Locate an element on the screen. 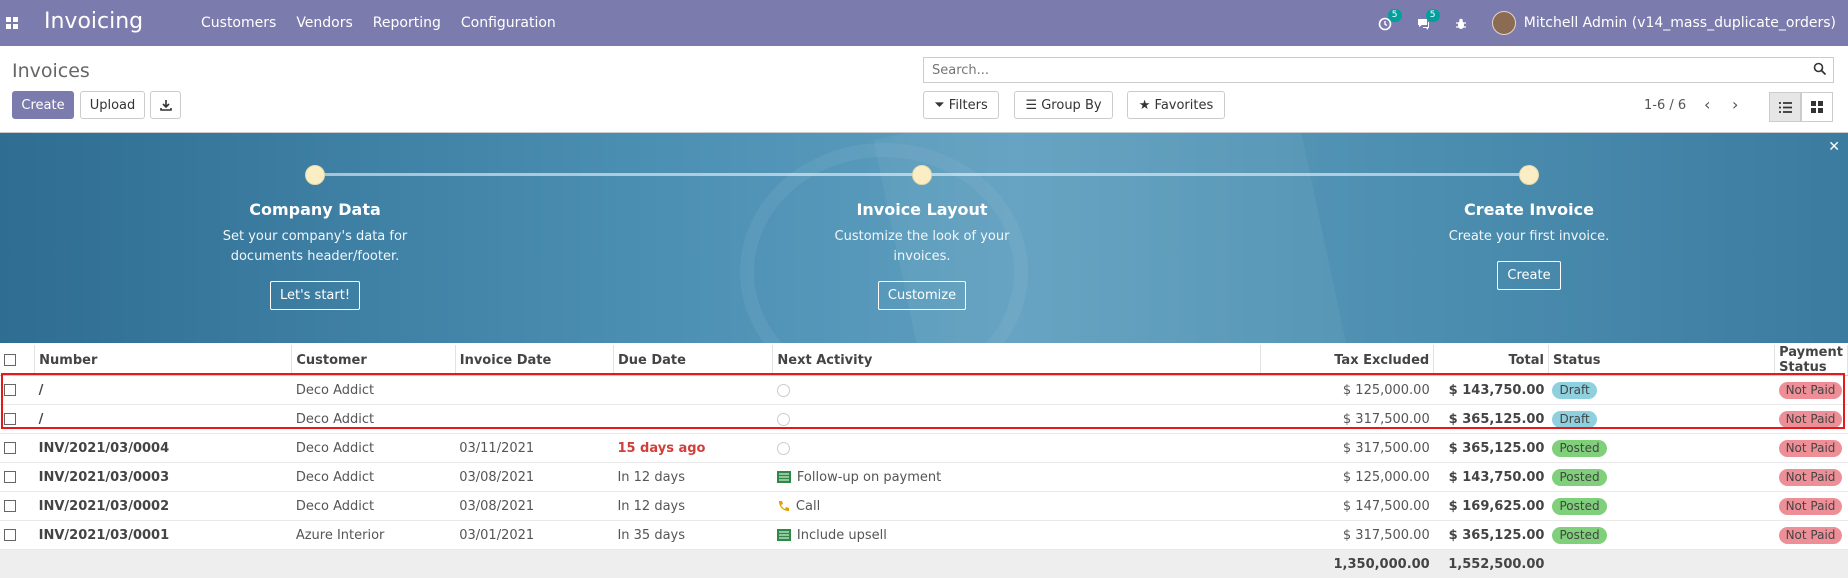  due-date is located at coordinates (692, 419).